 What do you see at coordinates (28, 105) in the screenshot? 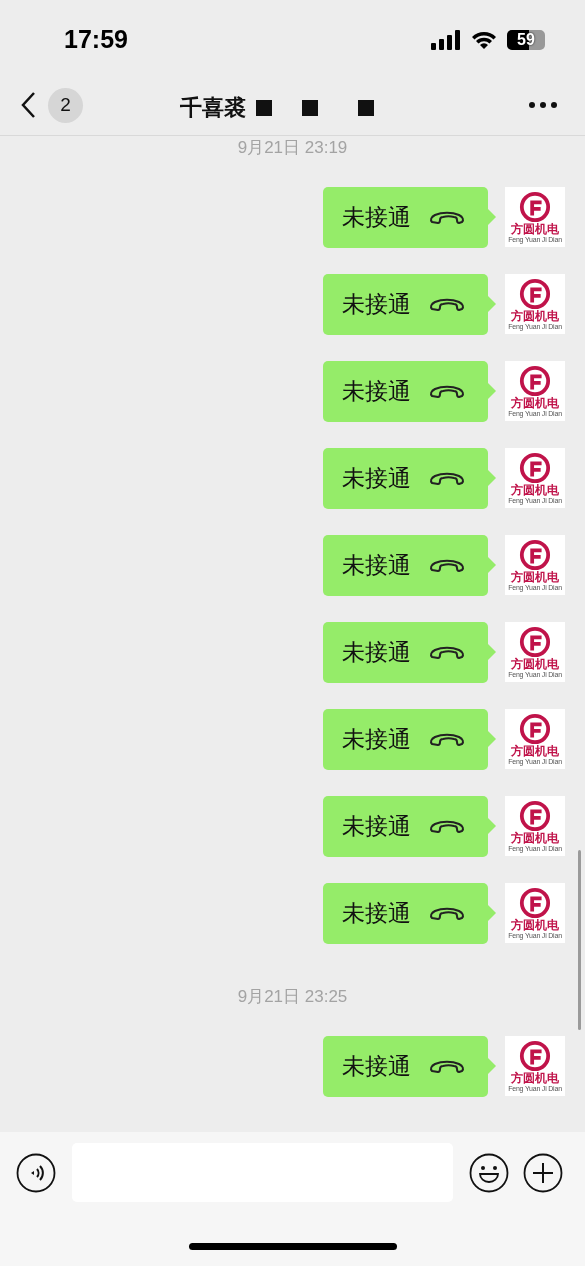
I see `back-icon` at bounding box center [28, 105].